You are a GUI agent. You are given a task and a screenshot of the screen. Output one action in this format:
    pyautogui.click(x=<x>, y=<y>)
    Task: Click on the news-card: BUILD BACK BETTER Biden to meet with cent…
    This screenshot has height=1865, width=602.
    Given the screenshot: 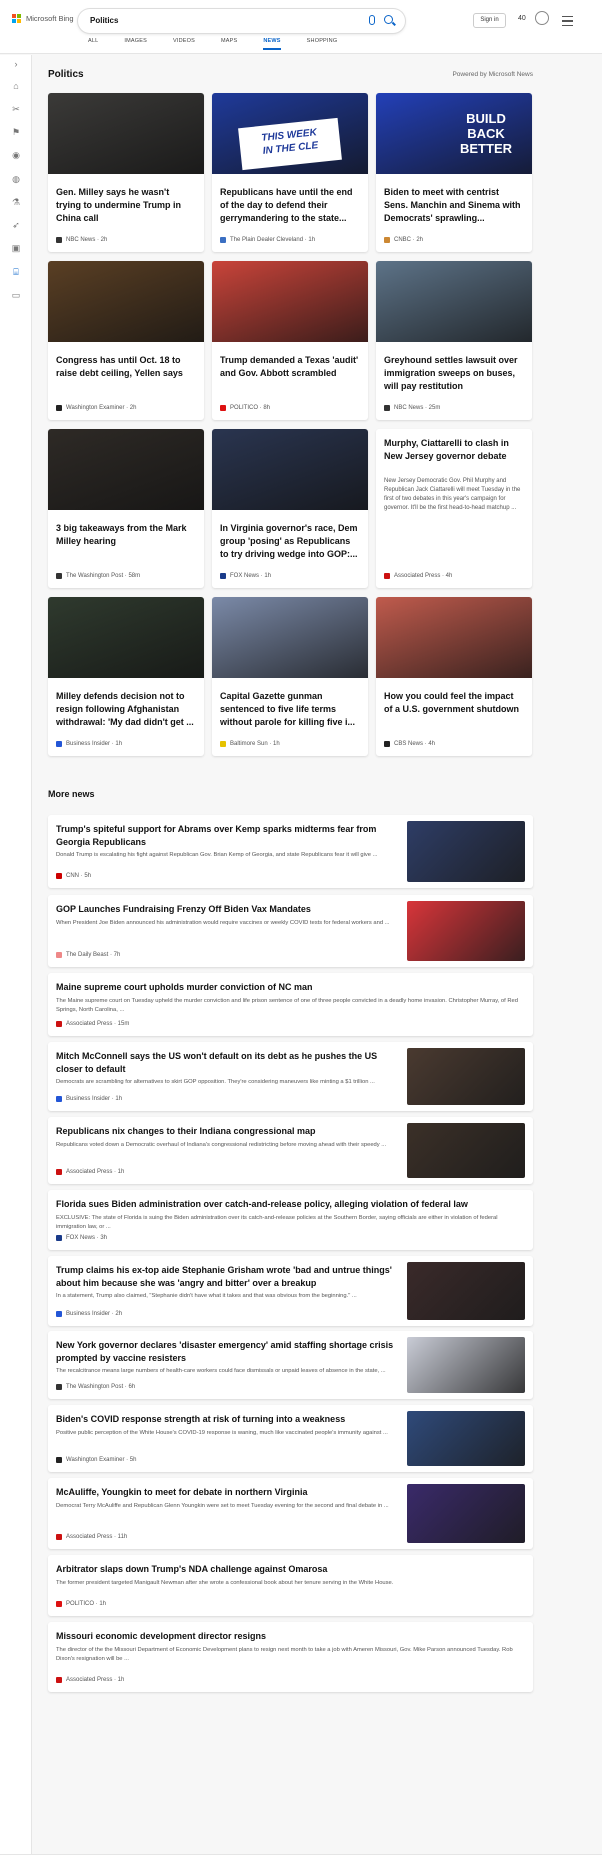 What is the action you would take?
    pyautogui.click(x=454, y=172)
    